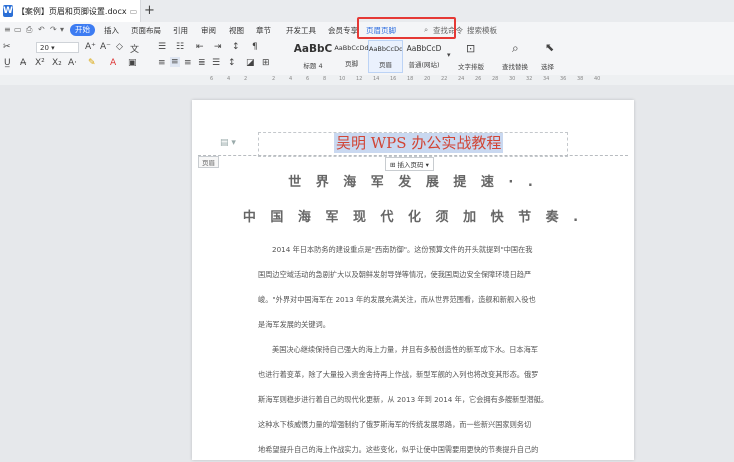 The height and width of the screenshot is (462, 734). I want to click on page-number-icon: ⊞, so click(393, 165).